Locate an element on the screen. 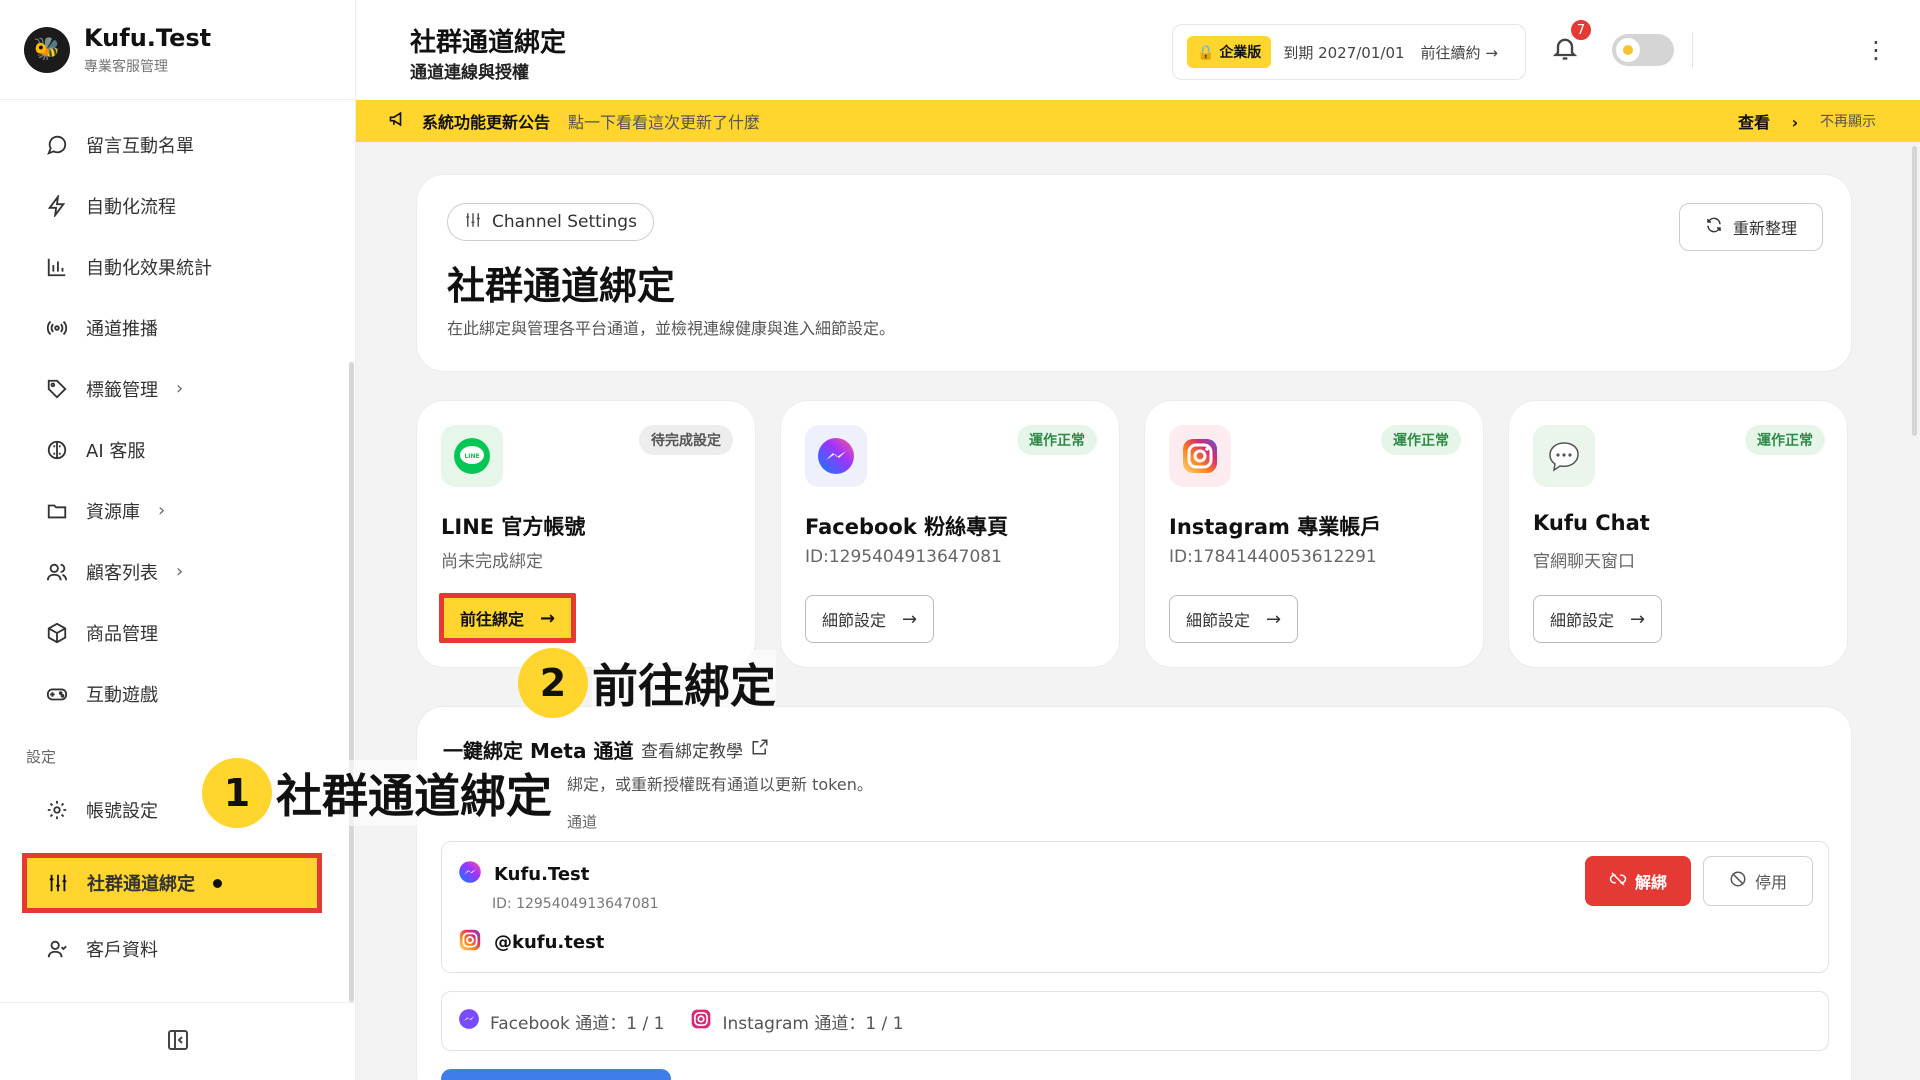  callout-text: 社群通道綁定 is located at coordinates (414, 793).